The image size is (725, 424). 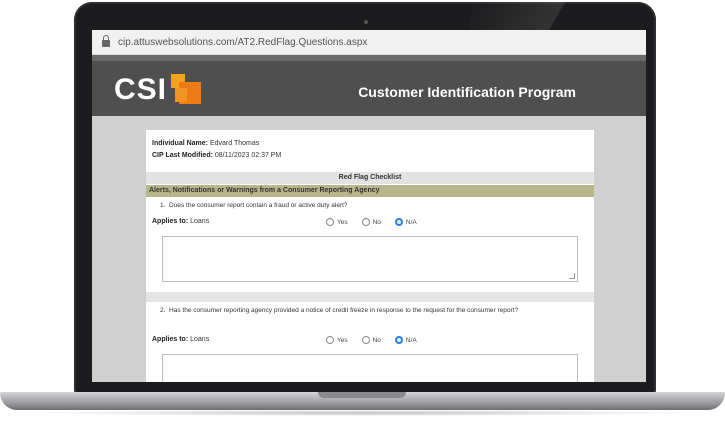 I want to click on question-number: 2., so click(x=163, y=310).